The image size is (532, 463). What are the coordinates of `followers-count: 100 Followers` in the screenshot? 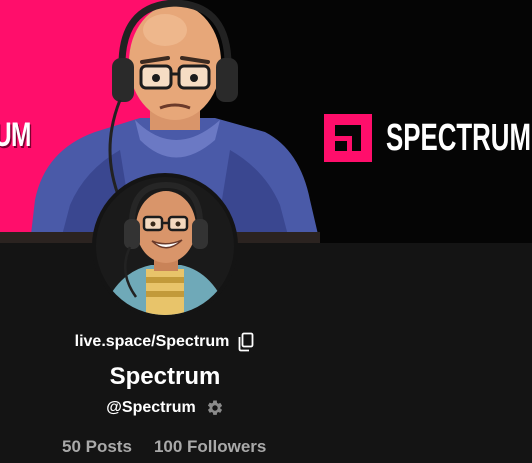 It's located at (210, 447).